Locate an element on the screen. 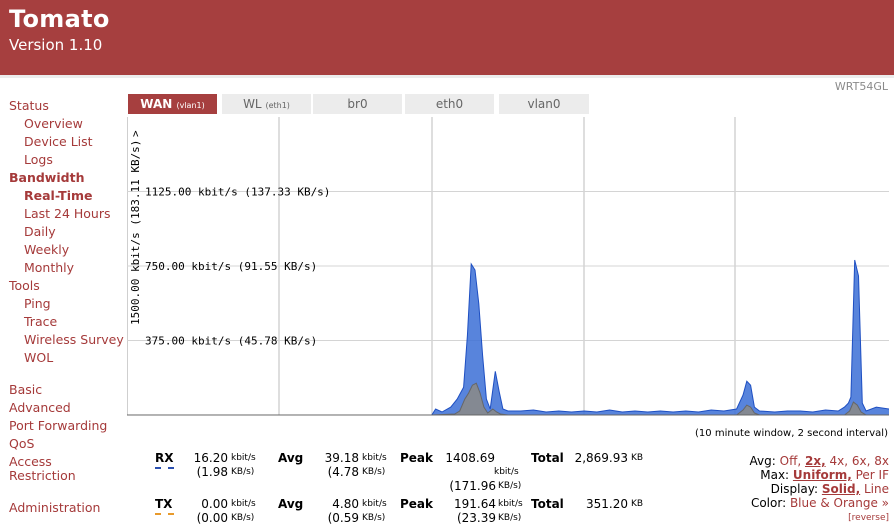 The image size is (894, 527). app-version: Version 1.10 is located at coordinates (56, 45).